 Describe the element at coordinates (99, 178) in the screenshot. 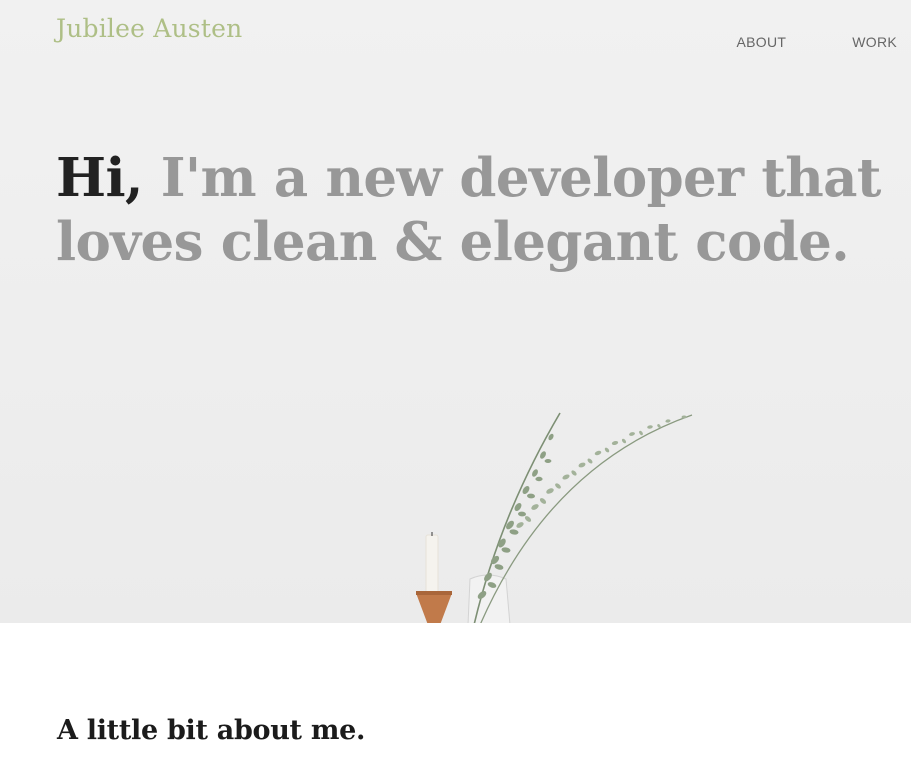

I see `headline-greeting: Hi,` at that location.